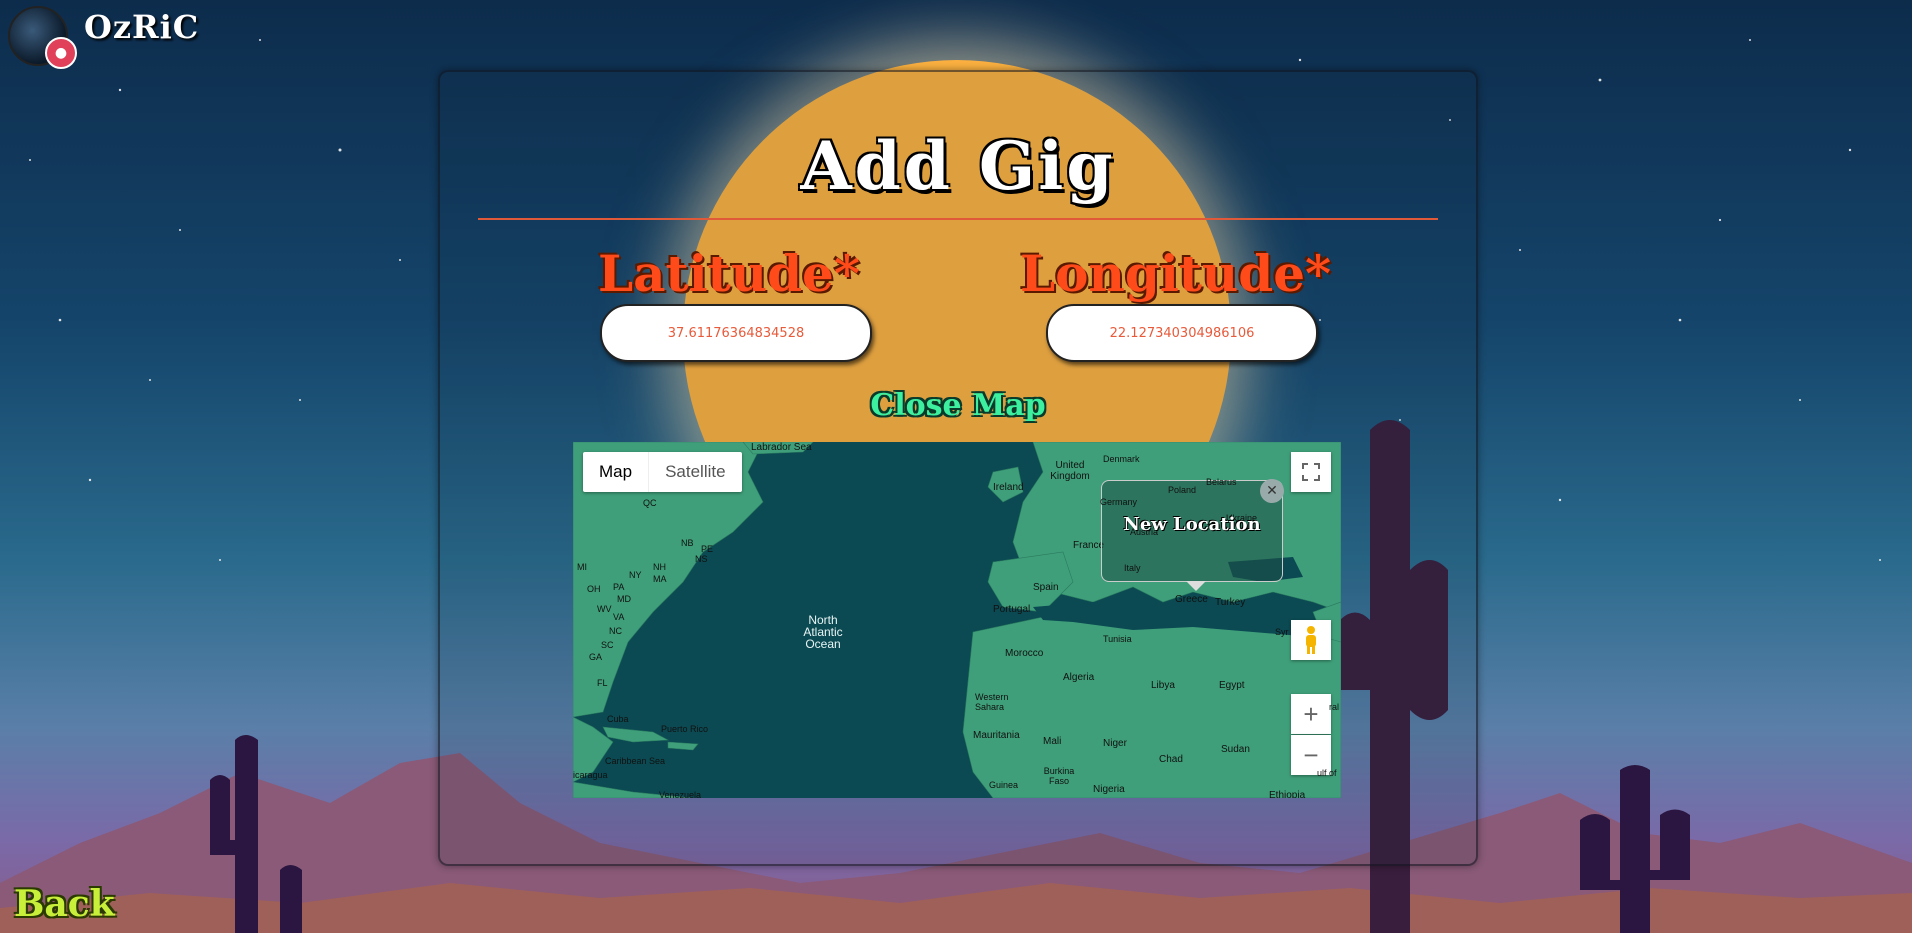 Image resolution: width=1912 pixels, height=933 pixels. Describe the element at coordinates (781, 447) in the screenshot. I see `map-label: Labrador Sea` at that location.